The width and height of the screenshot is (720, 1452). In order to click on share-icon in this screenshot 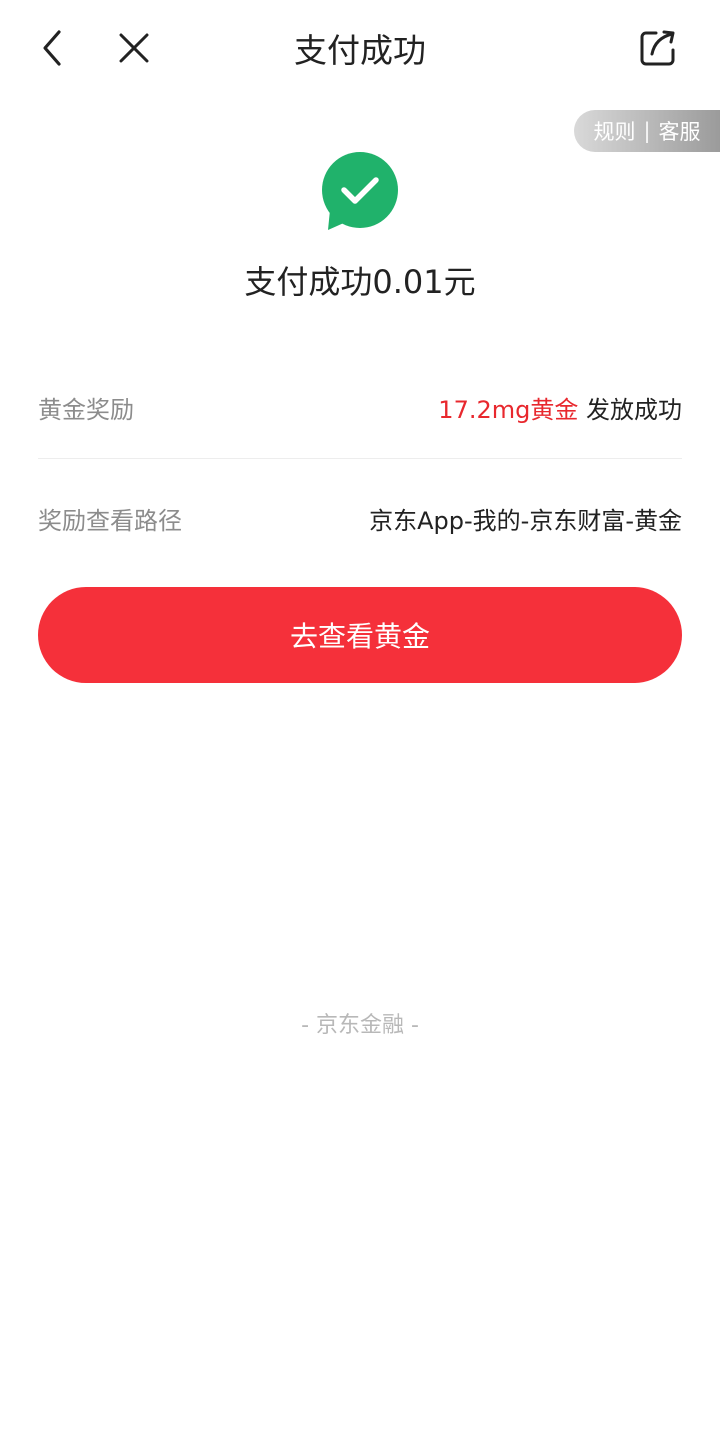, I will do `click(657, 48)`.